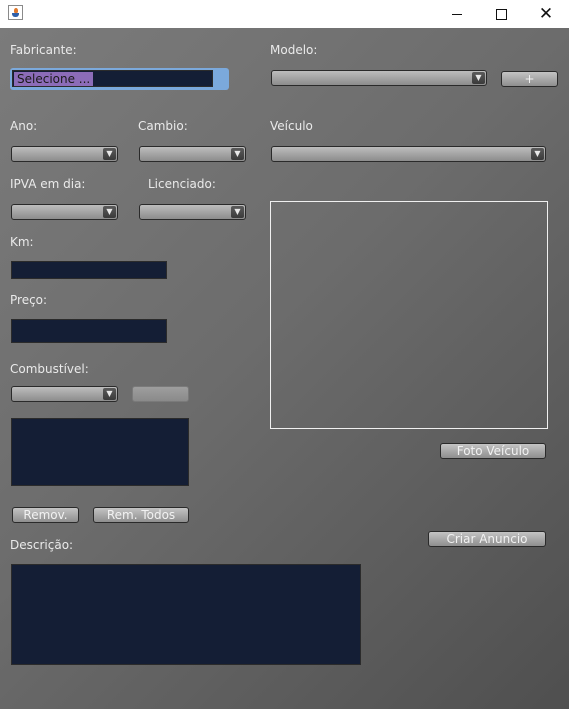 This screenshot has width=569, height=709. I want to click on modelo-label: Modelo:, so click(294, 50).